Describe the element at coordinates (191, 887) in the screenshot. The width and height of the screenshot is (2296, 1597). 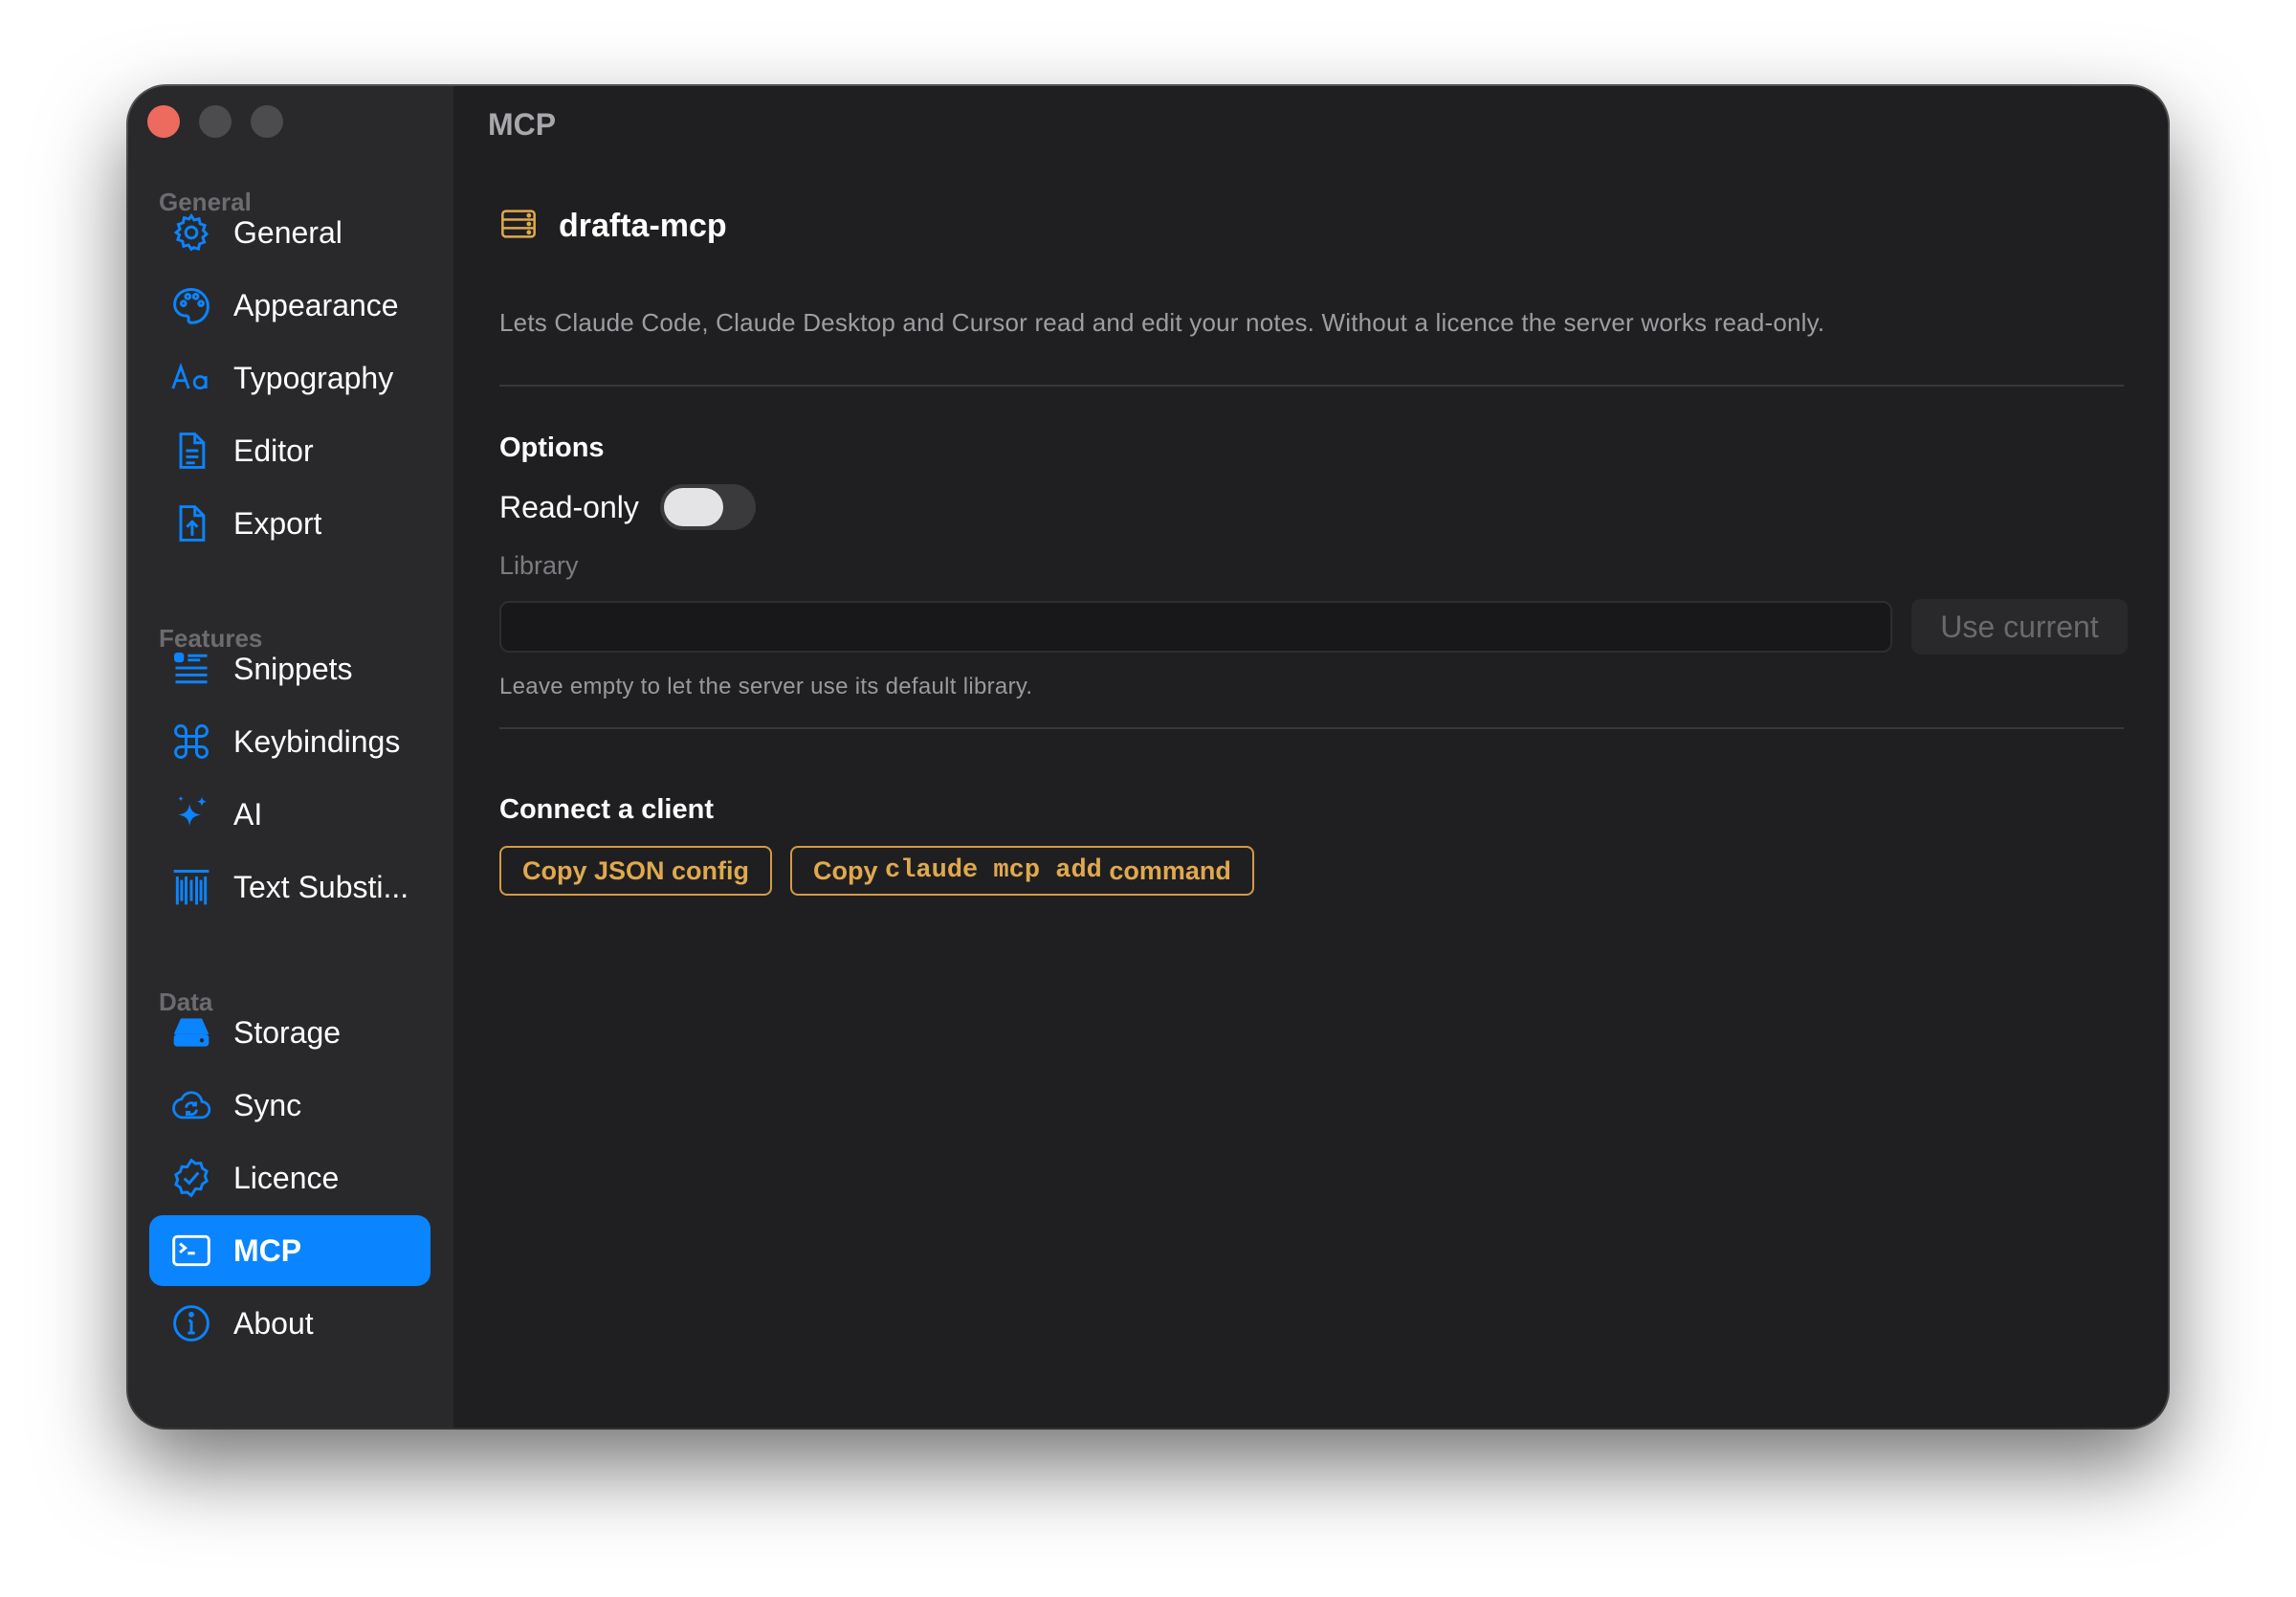
I see `text-cursor-icon` at that location.